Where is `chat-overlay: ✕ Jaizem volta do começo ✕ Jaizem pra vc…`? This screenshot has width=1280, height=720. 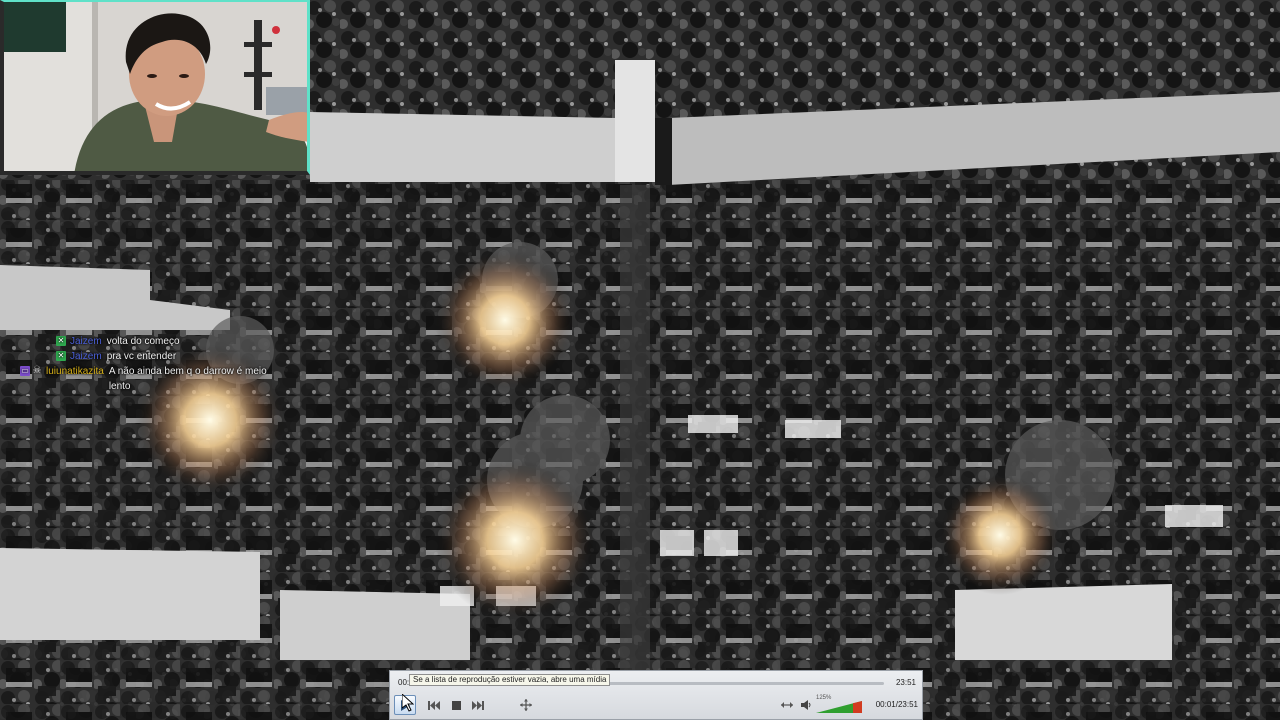
chat-overlay: ✕ Jaizem volta do começo ✕ Jaizem pra vc… is located at coordinates (150, 364).